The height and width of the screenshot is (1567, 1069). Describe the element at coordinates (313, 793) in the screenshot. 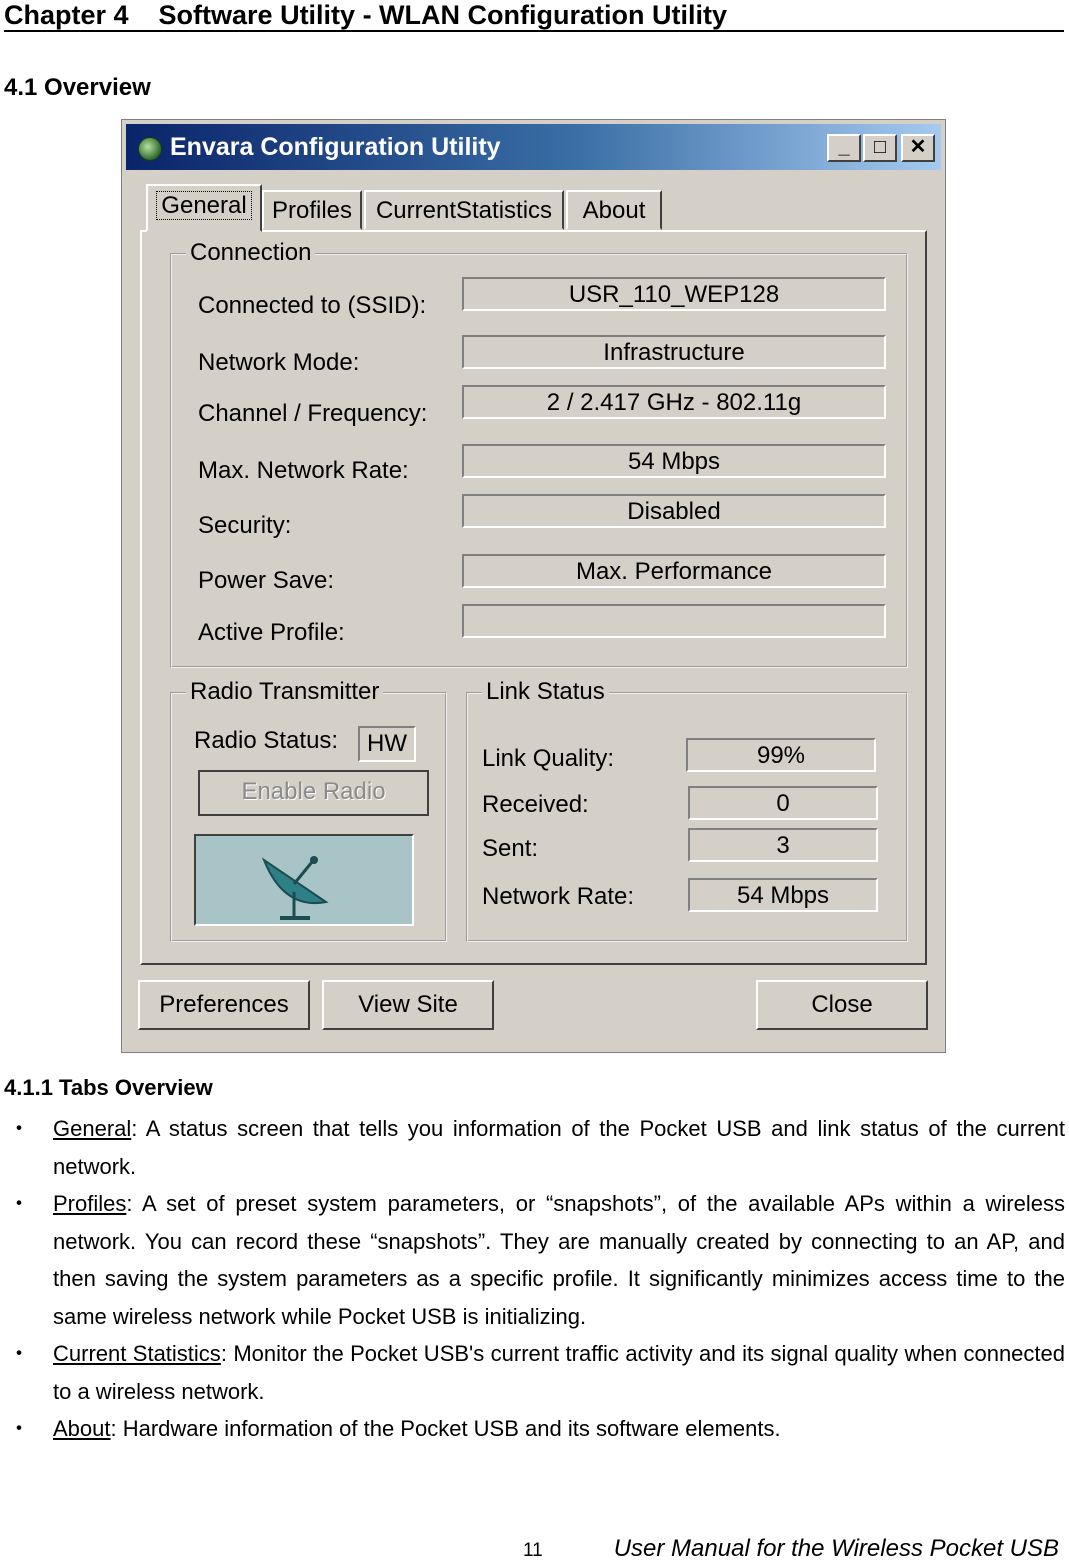

I see `enable-radio-button: Enable Radio` at that location.